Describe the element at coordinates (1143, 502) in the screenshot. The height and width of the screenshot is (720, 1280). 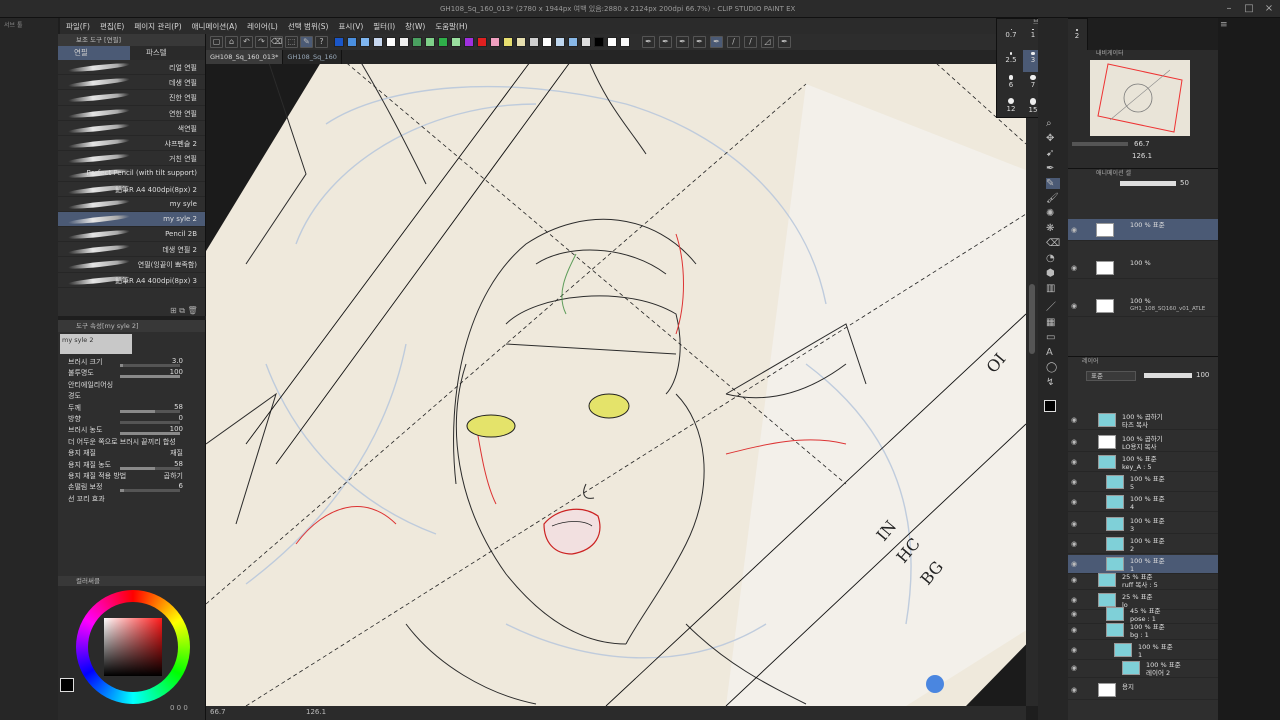
I see `layer-row: ◉ 100 % 표준 4` at that location.